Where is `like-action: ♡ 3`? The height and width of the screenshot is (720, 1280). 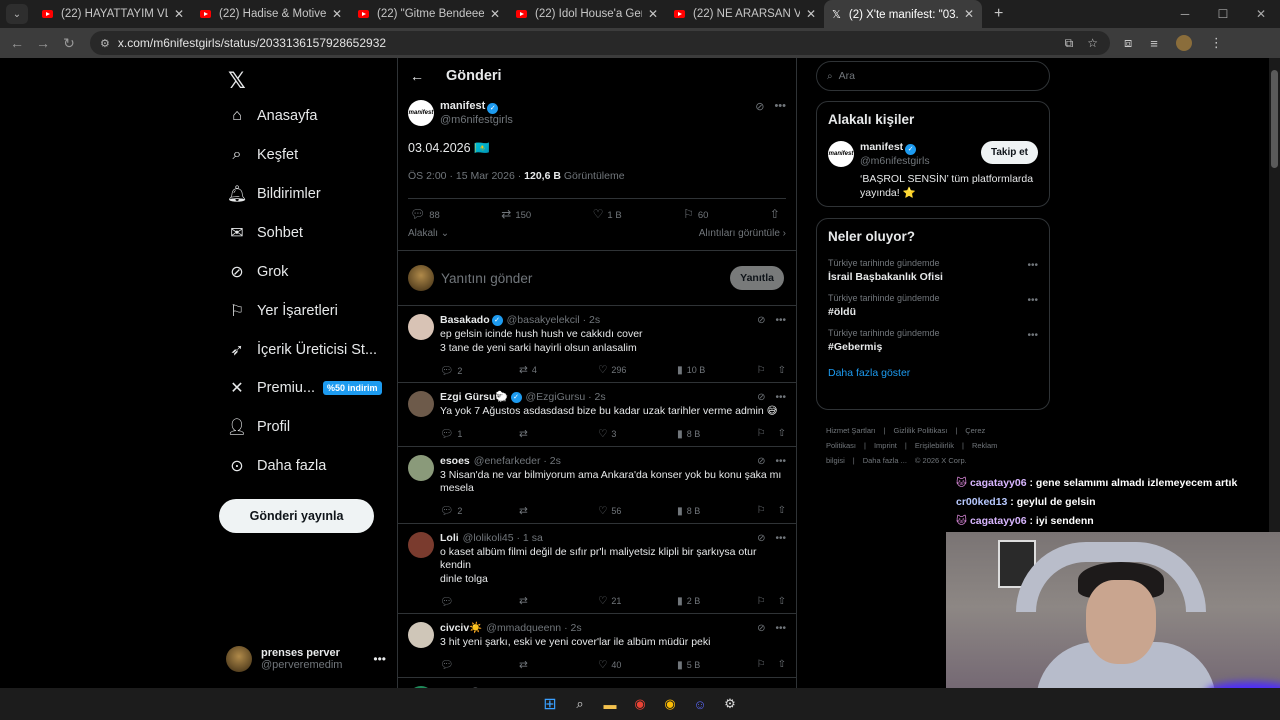 like-action: ♡ 3 is located at coordinates (637, 434).